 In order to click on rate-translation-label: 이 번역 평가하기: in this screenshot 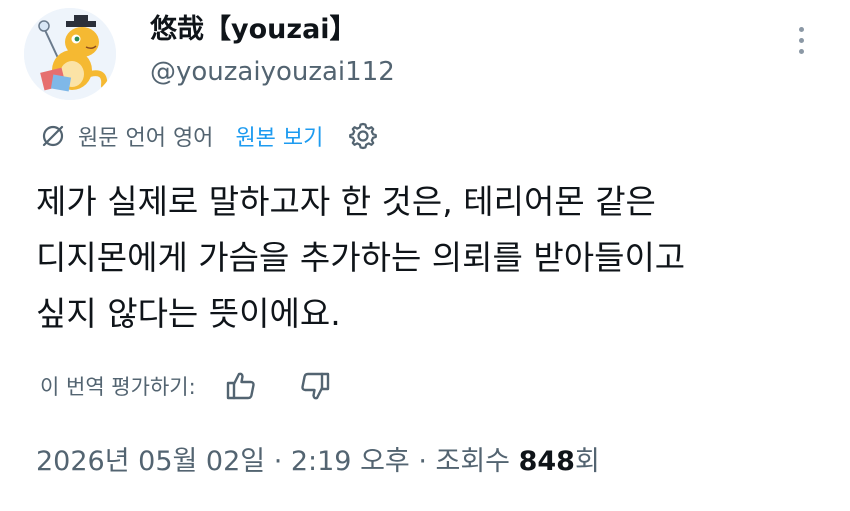, I will do `click(118, 387)`.